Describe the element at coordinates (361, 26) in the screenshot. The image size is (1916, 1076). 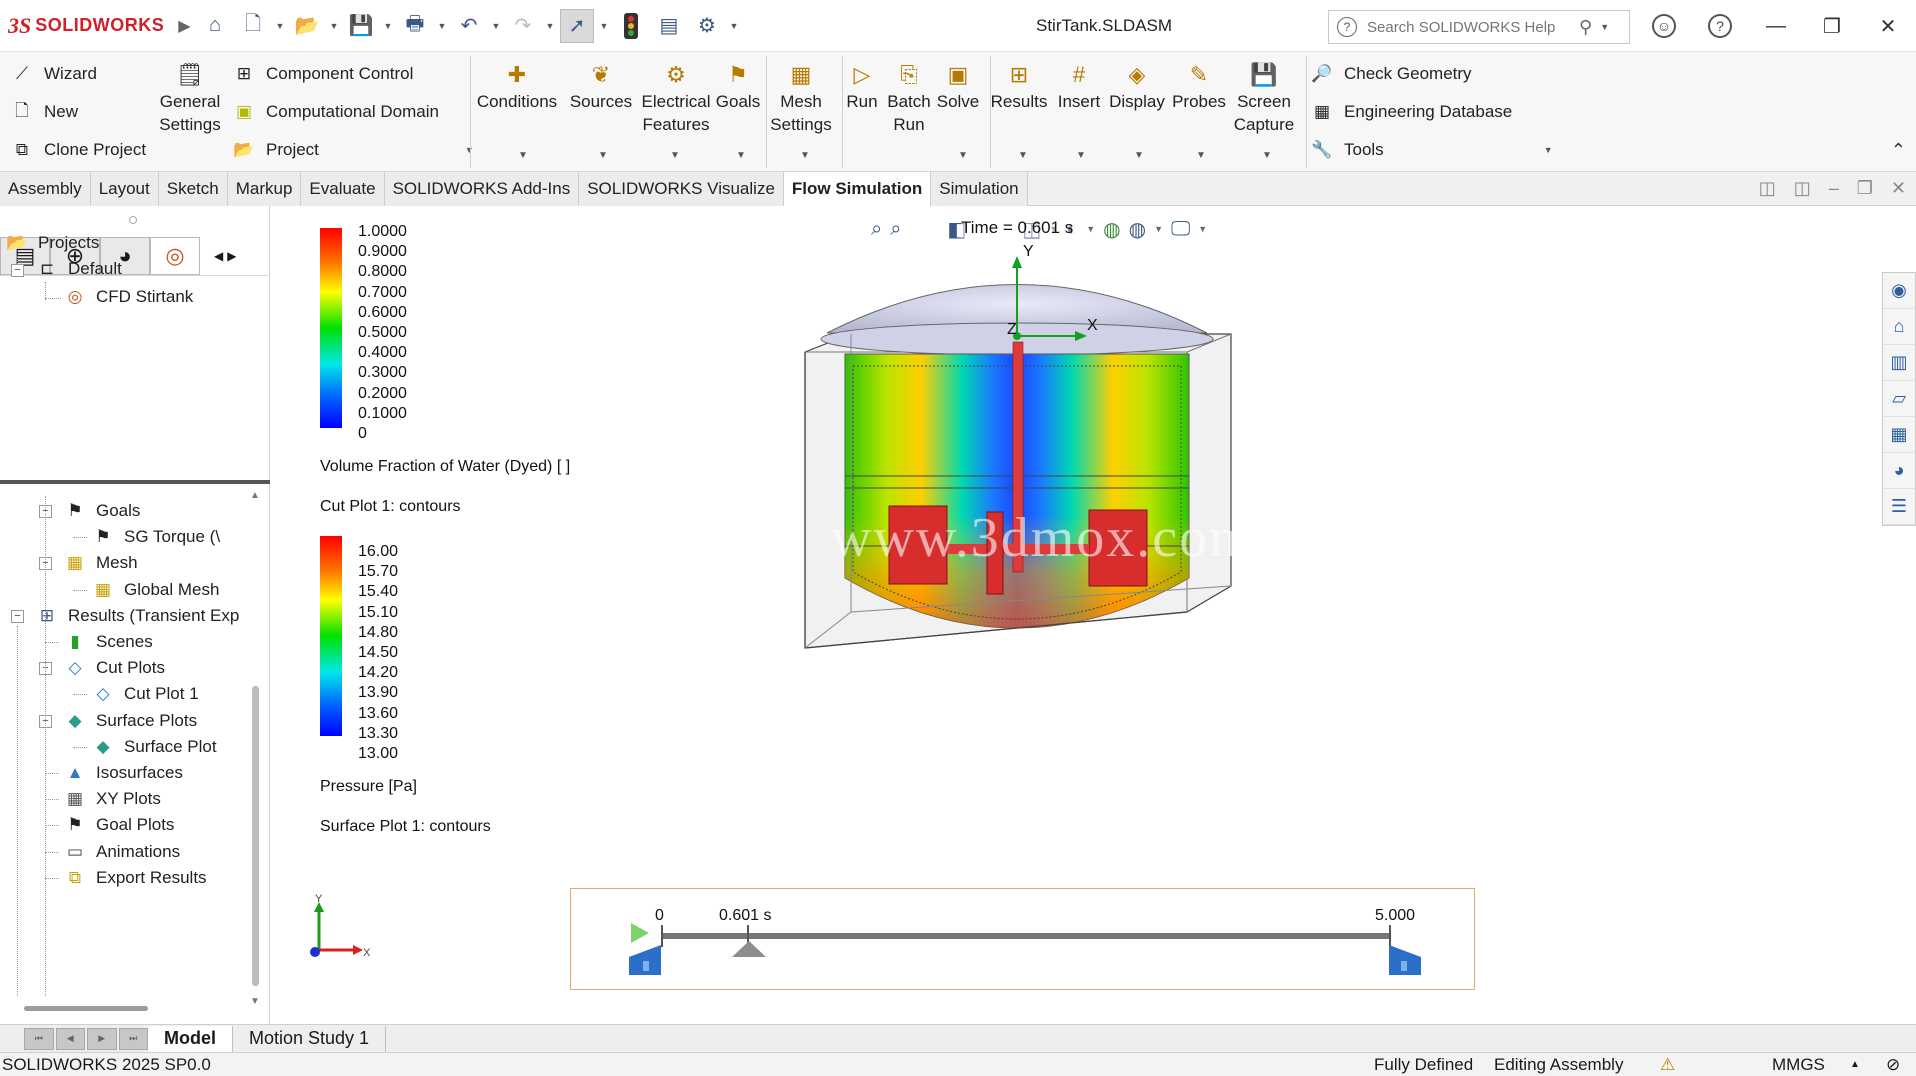
I see `save-icon: 💾` at that location.